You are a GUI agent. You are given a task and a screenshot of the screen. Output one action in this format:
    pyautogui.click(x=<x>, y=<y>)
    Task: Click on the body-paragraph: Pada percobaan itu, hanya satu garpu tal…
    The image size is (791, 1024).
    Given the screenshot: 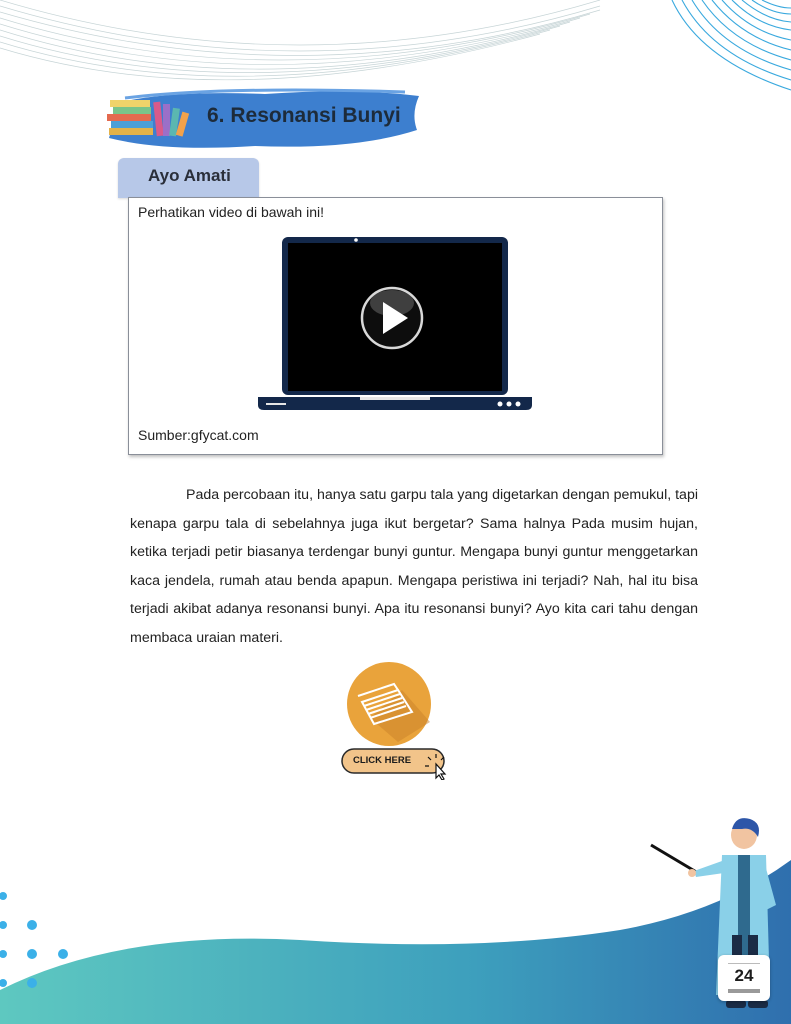 What is the action you would take?
    pyautogui.click(x=414, y=566)
    